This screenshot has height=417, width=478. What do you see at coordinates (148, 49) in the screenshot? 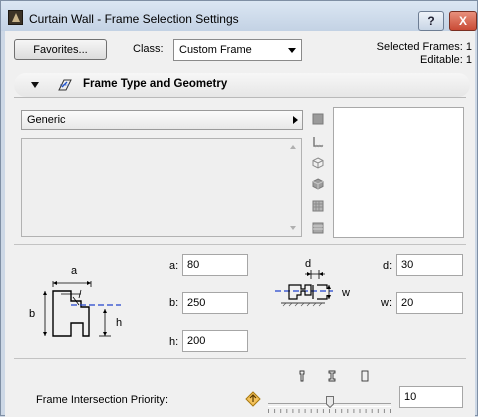
I see `class-label: Class:` at bounding box center [148, 49].